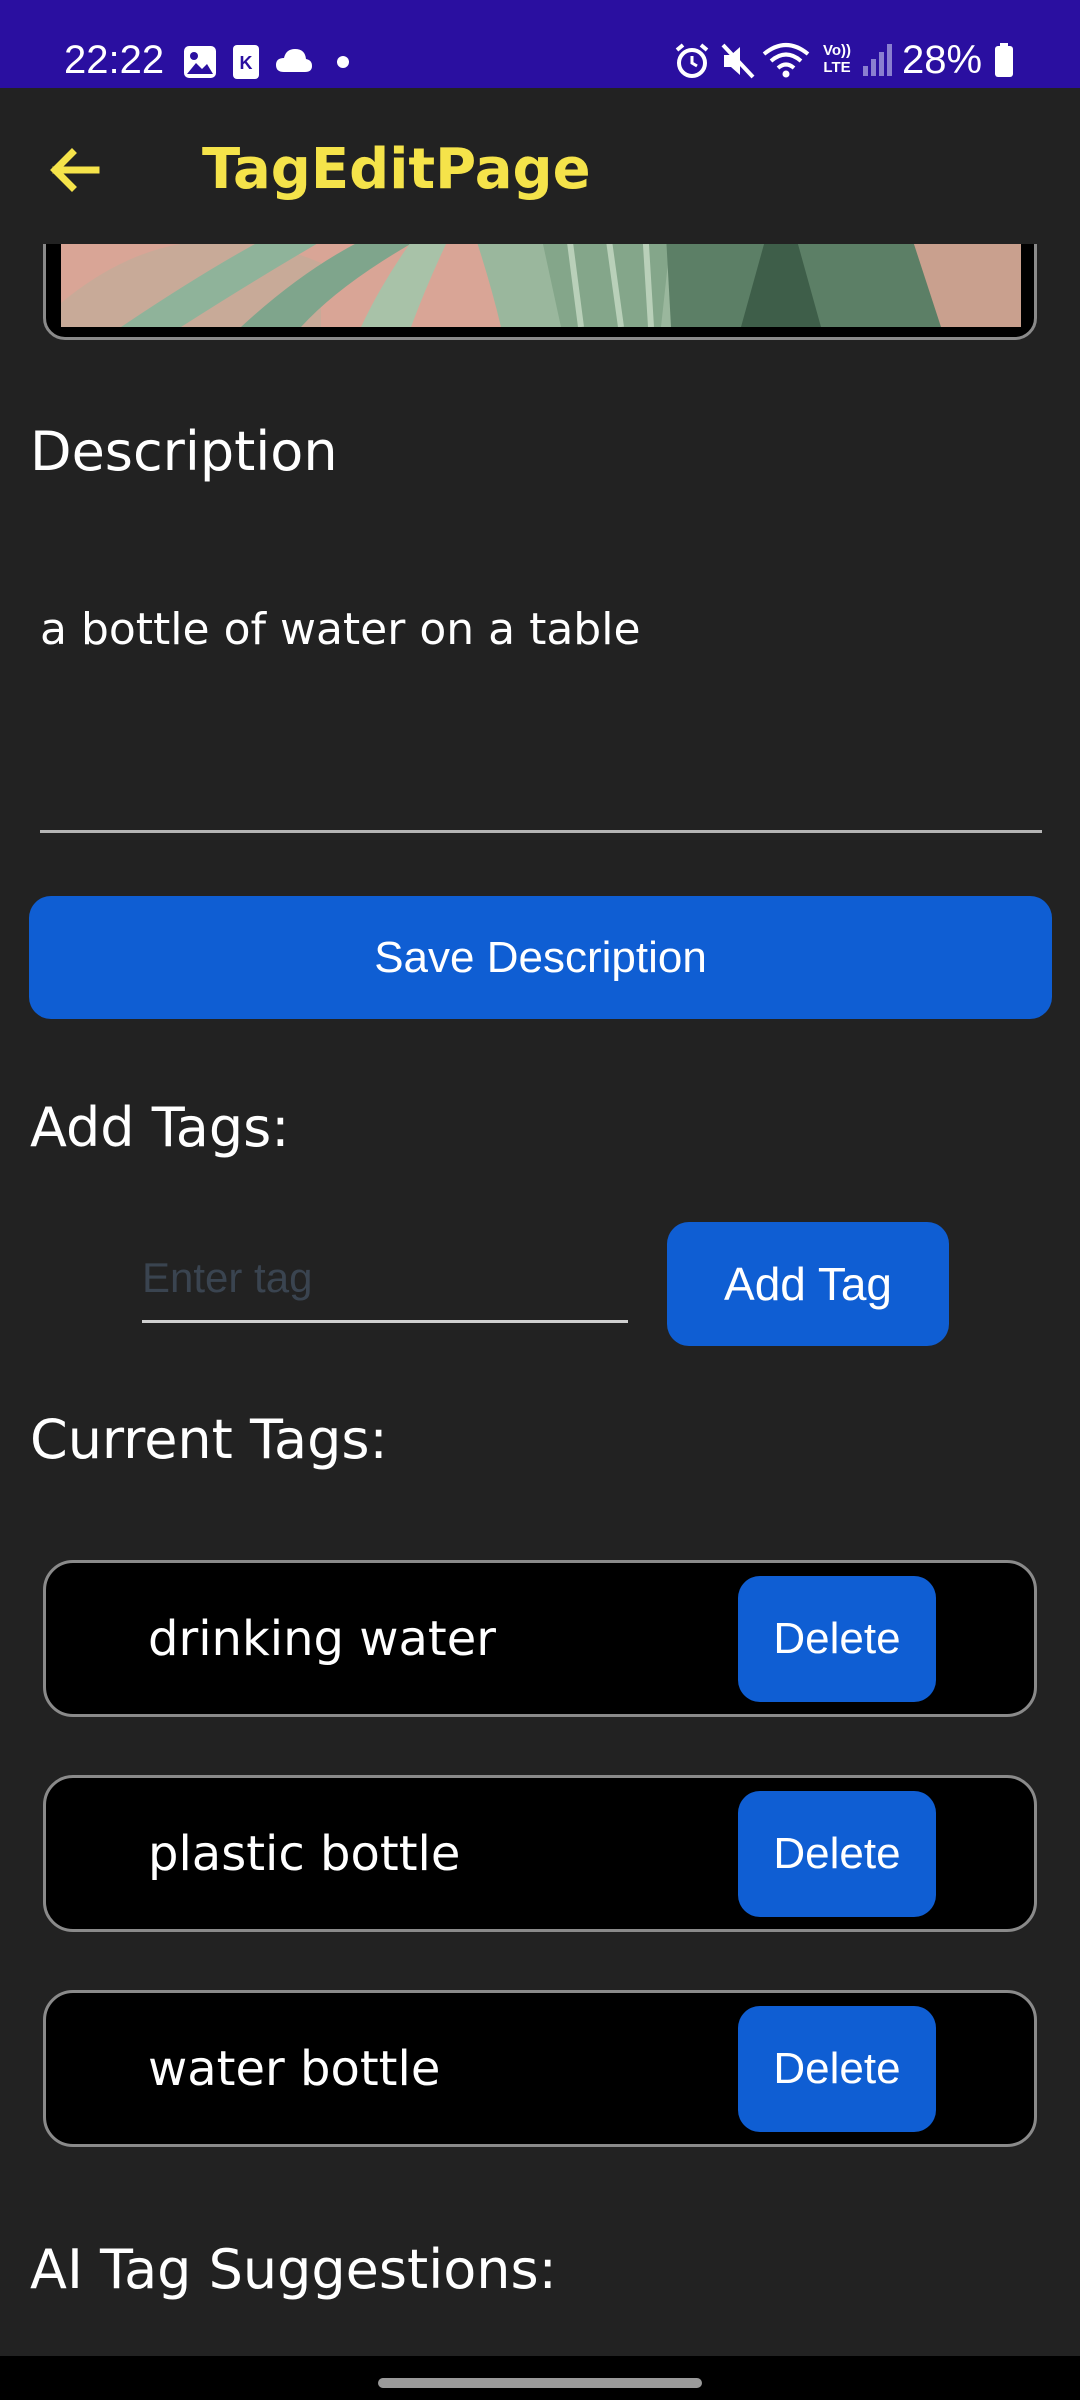 The height and width of the screenshot is (2400, 1080). Describe the element at coordinates (738, 63) in the screenshot. I see `mute-icon` at that location.